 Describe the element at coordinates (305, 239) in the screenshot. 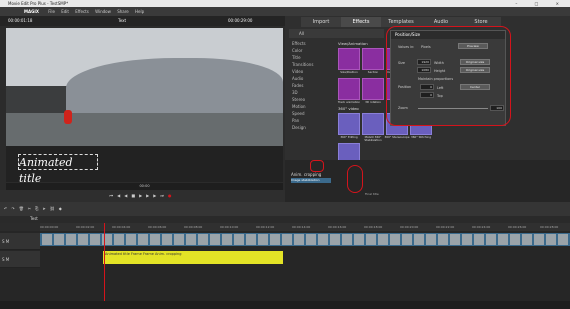

I see `video-clip-strip` at that location.